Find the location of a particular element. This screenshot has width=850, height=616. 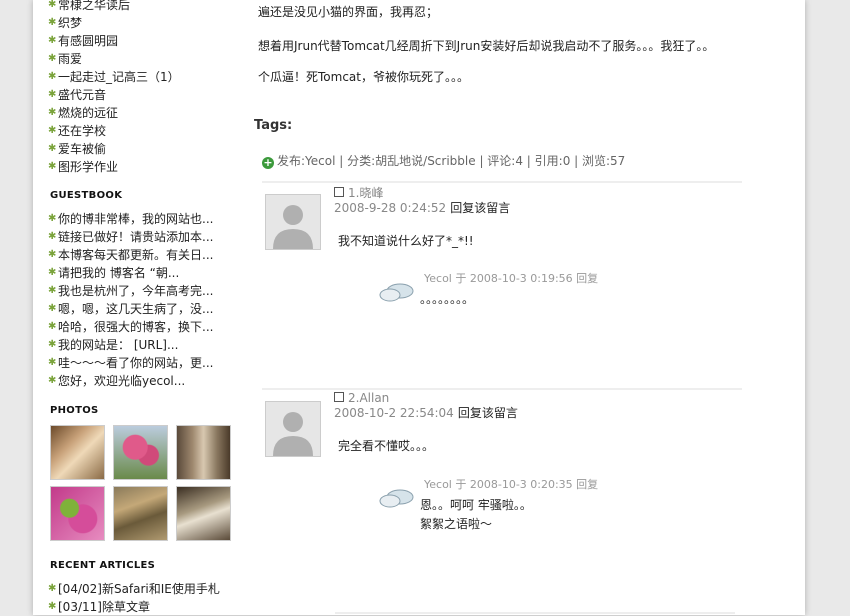

reply-line: 絮絮之语啦～ is located at coordinates (456, 524).